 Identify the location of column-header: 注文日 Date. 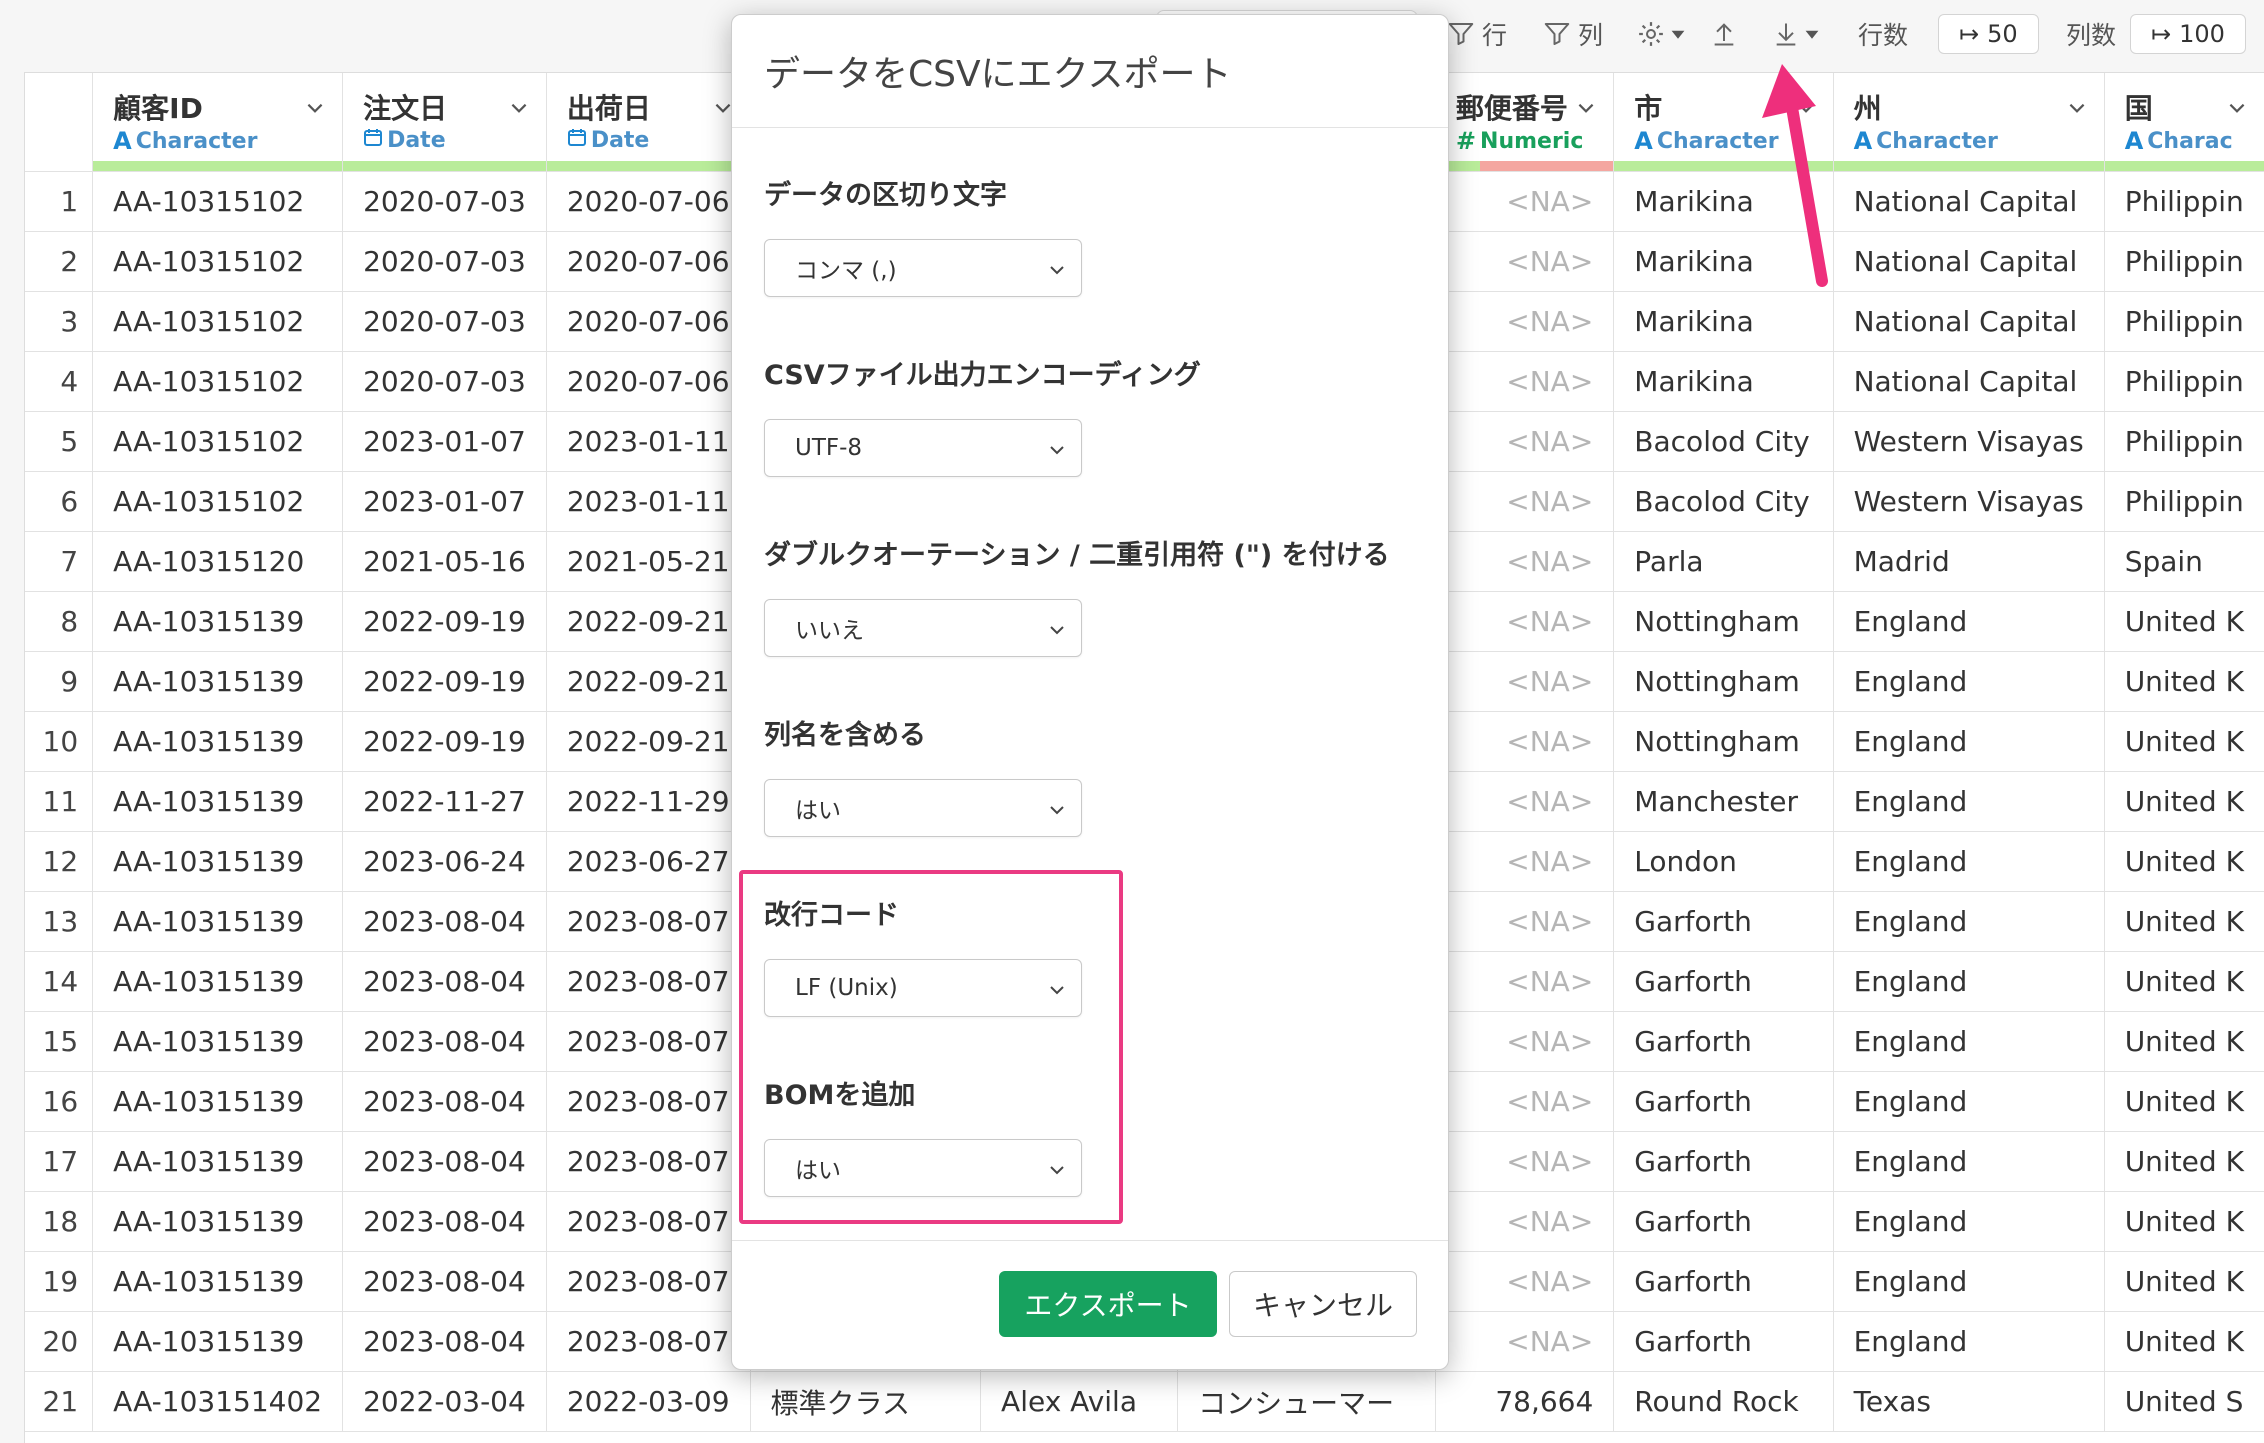
(444, 122).